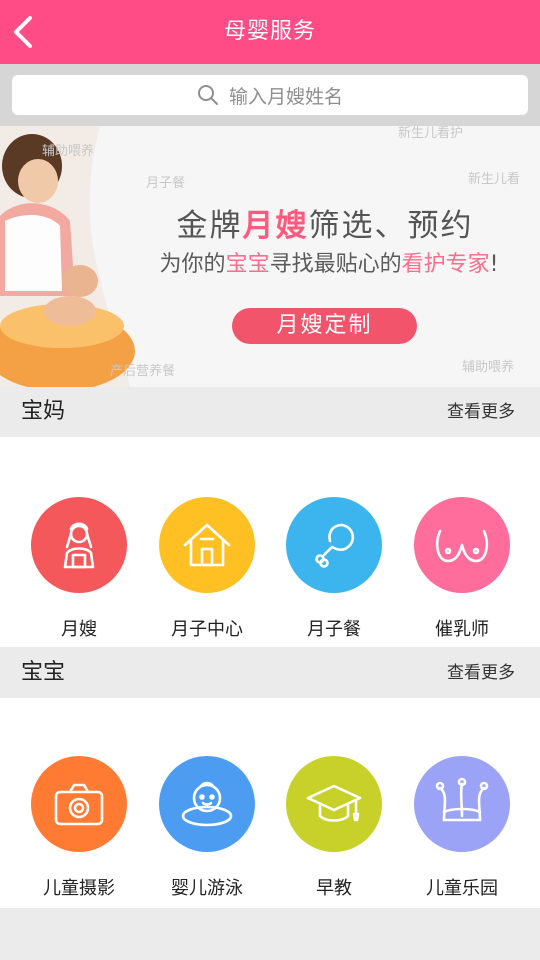  I want to click on service-confinement-meal: 月子餐, so click(334, 569).